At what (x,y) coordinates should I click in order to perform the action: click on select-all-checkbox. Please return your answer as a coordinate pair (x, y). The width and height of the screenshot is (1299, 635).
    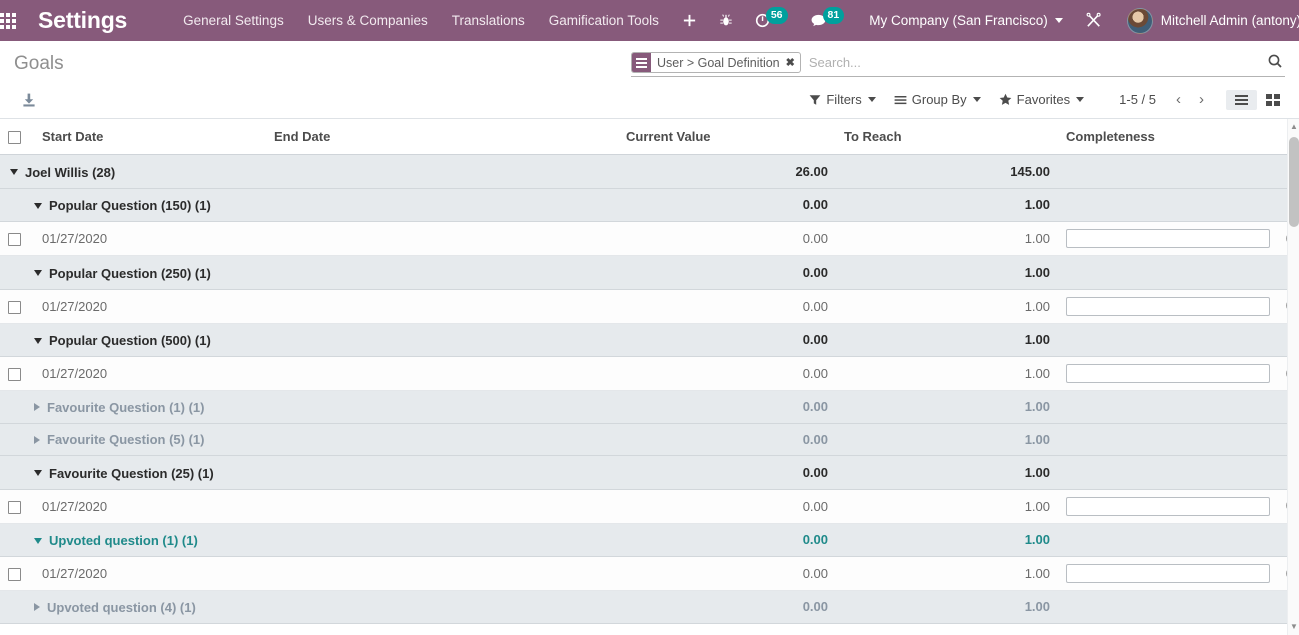
    Looking at the image, I should click on (14, 138).